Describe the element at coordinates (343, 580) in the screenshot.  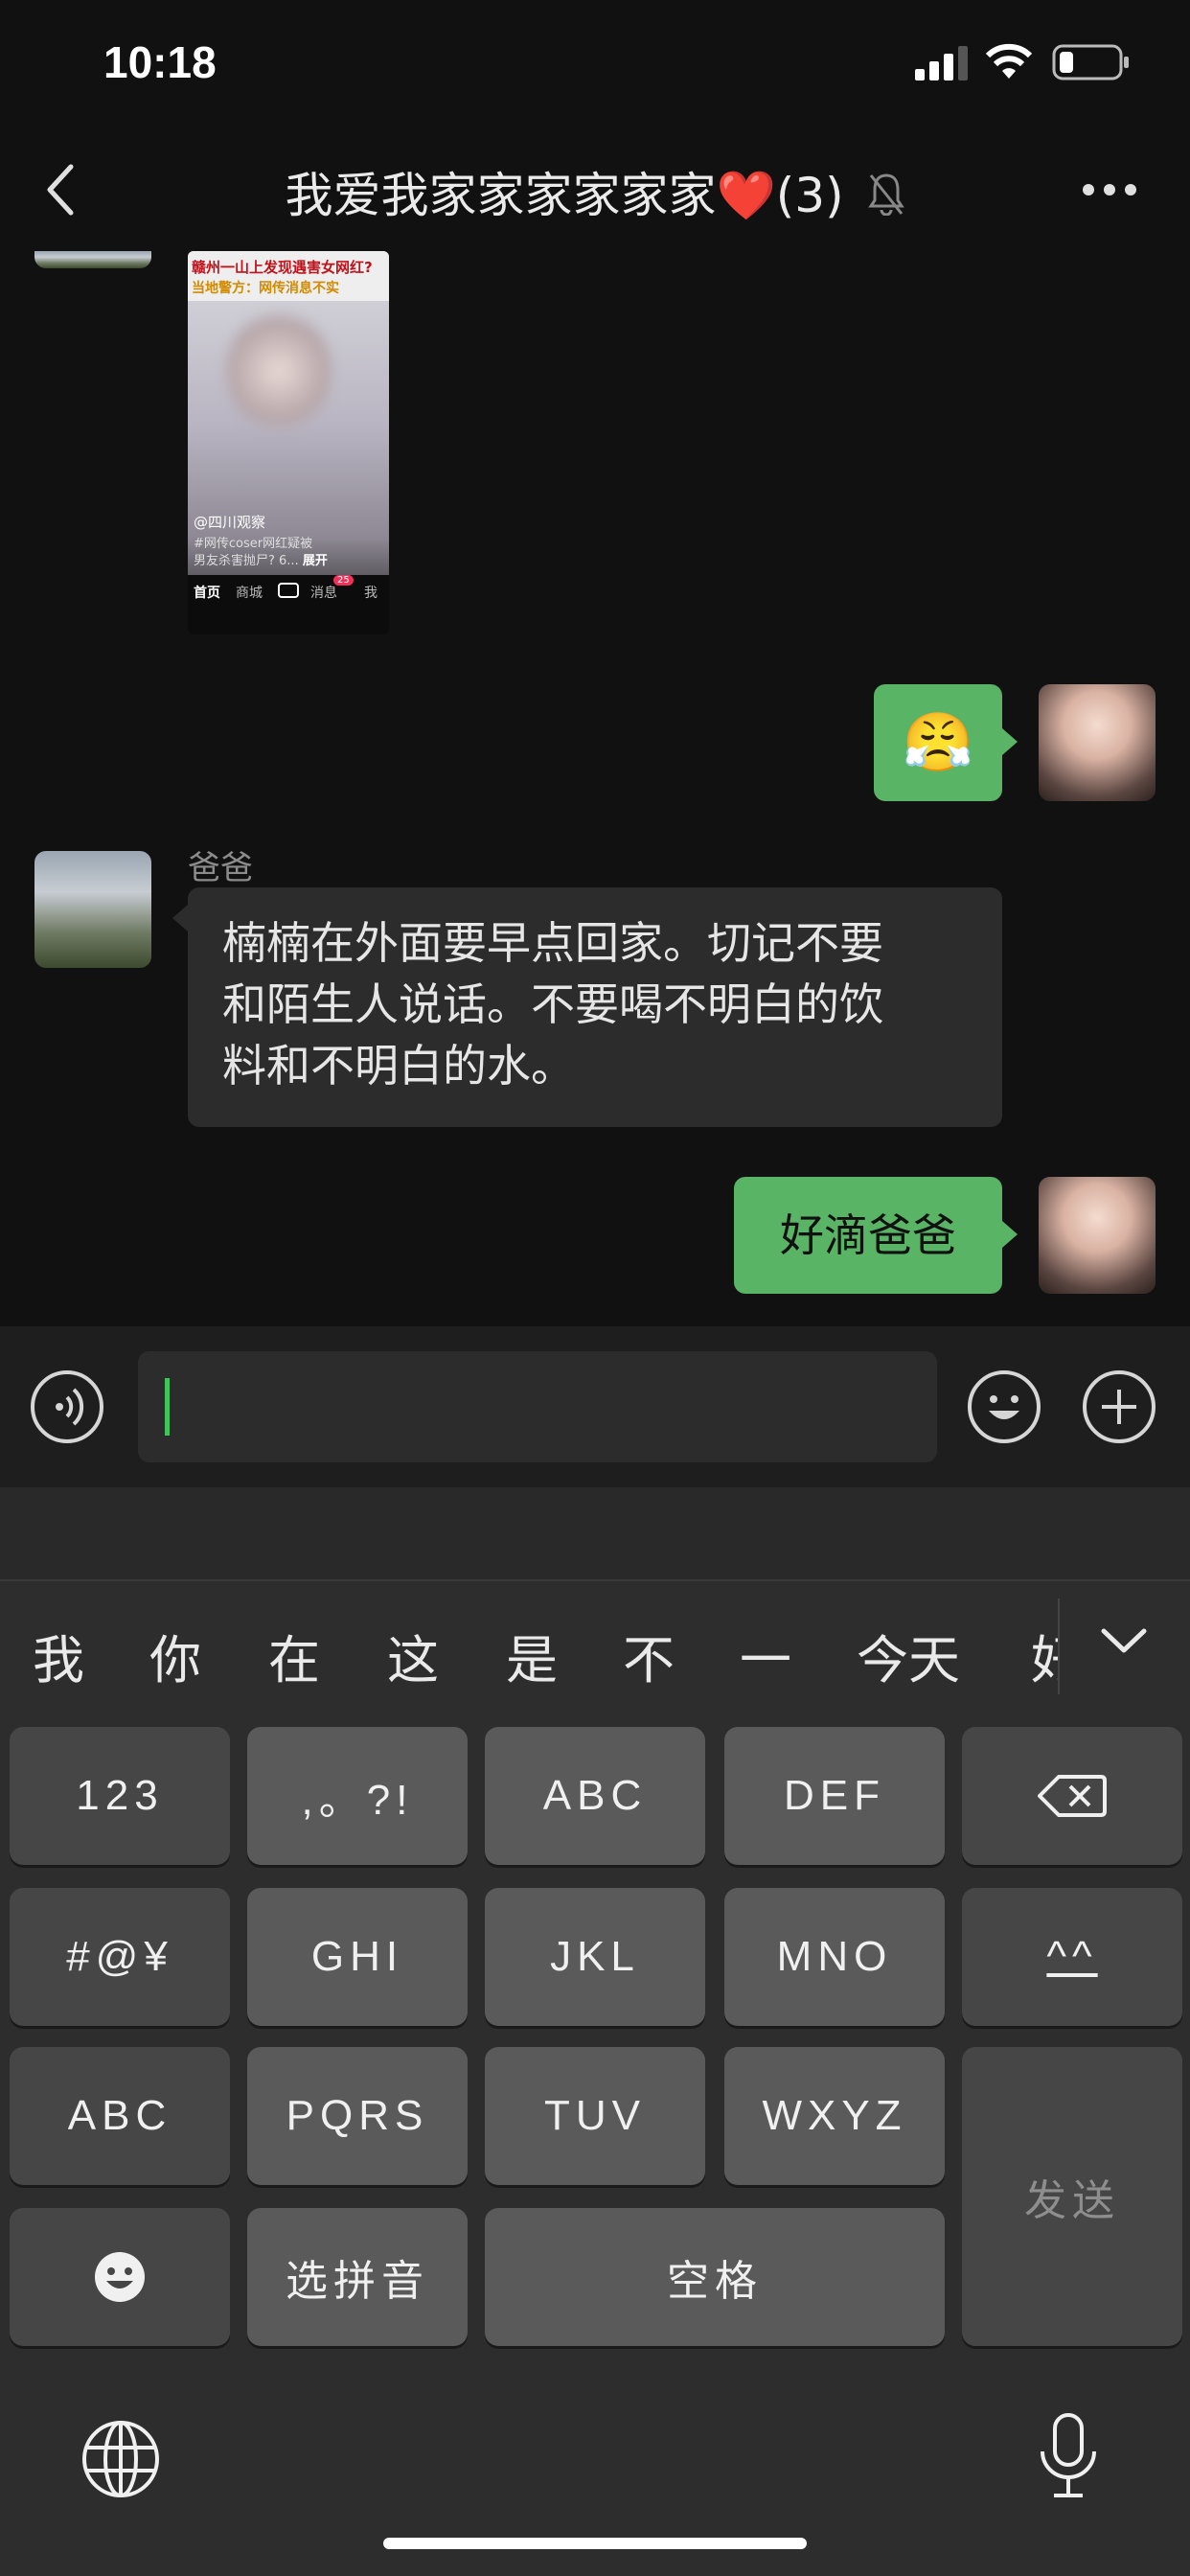
I see `shared-msg-badge: 25` at that location.